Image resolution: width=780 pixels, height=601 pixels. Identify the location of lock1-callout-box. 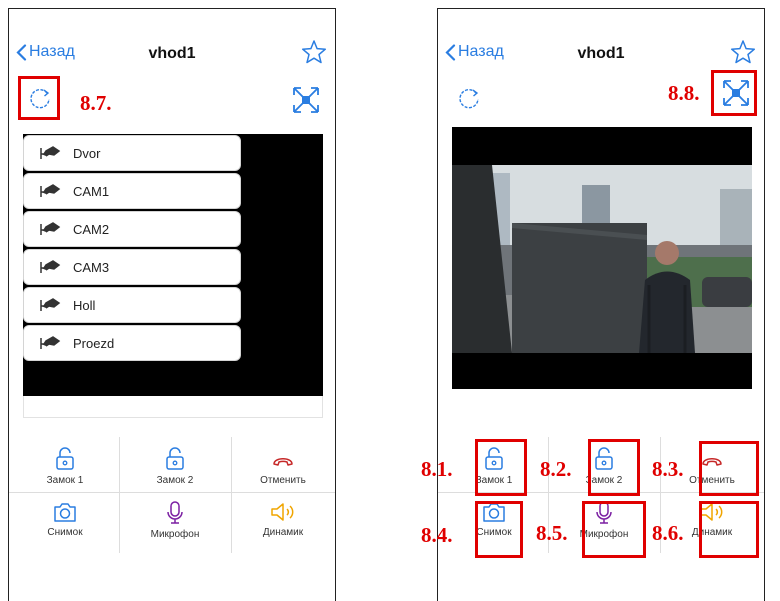
(501, 467).